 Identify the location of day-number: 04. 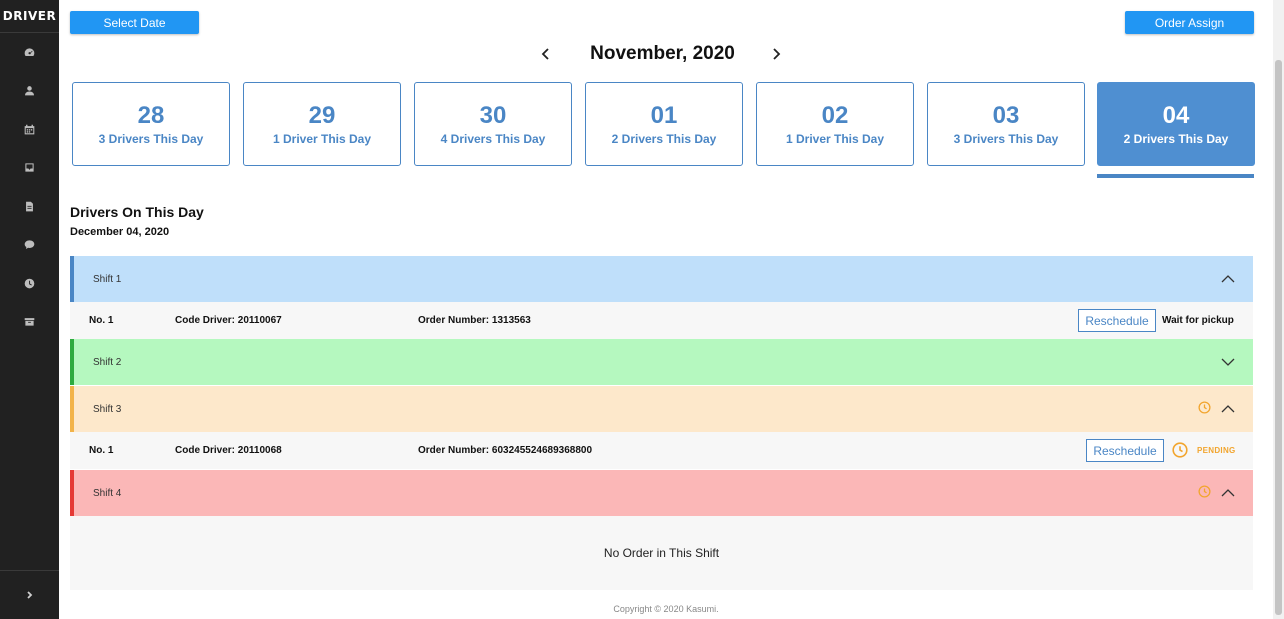
(1176, 115).